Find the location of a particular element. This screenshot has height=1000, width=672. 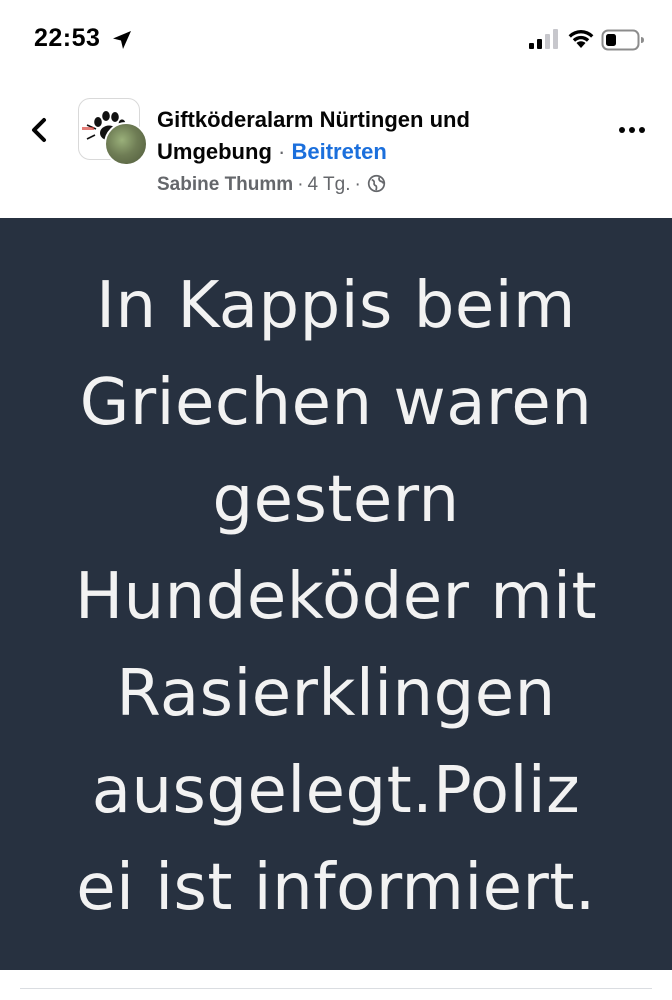

image-text-line: Hundeköder mit is located at coordinates (336, 597).